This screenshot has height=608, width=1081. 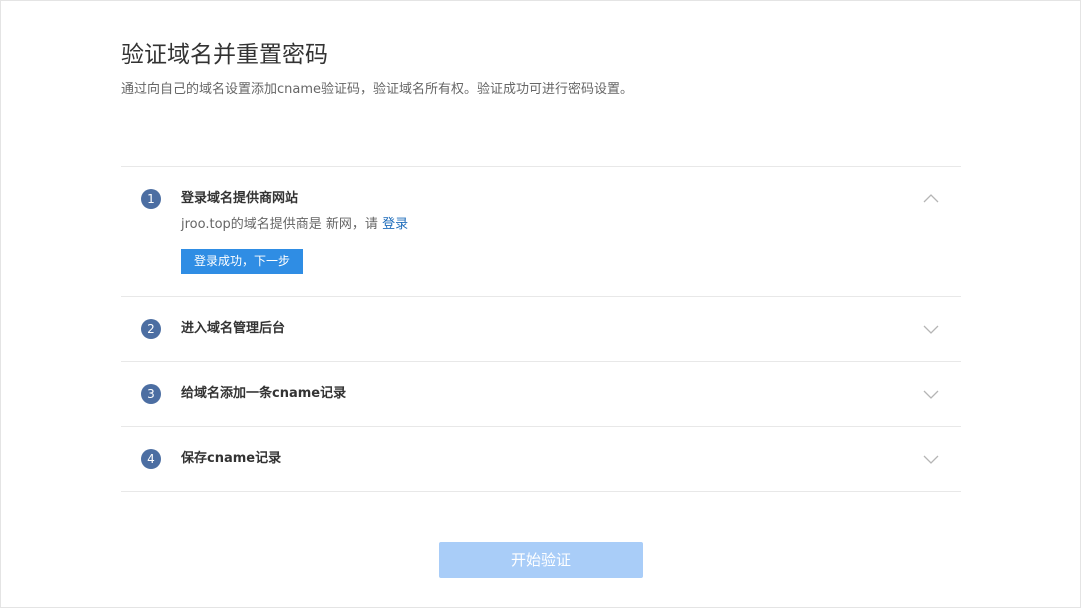 I want to click on step-description: jroo.top的域名提供商是 新网，请 登录, so click(x=294, y=225).